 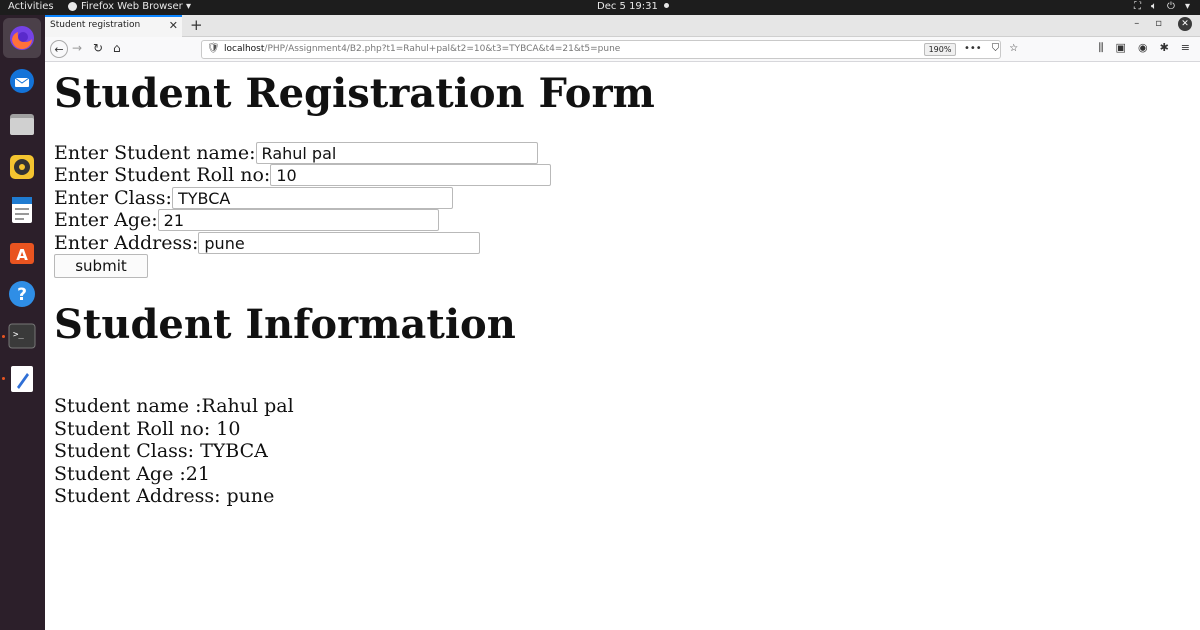 What do you see at coordinates (666, 5) in the screenshot?
I see `notification-dot-icon` at bounding box center [666, 5].